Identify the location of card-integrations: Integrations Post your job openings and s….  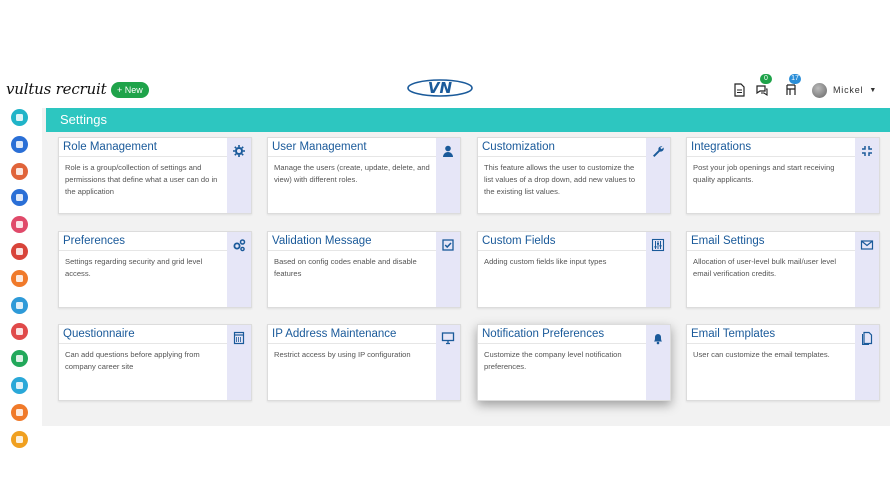
(783, 175).